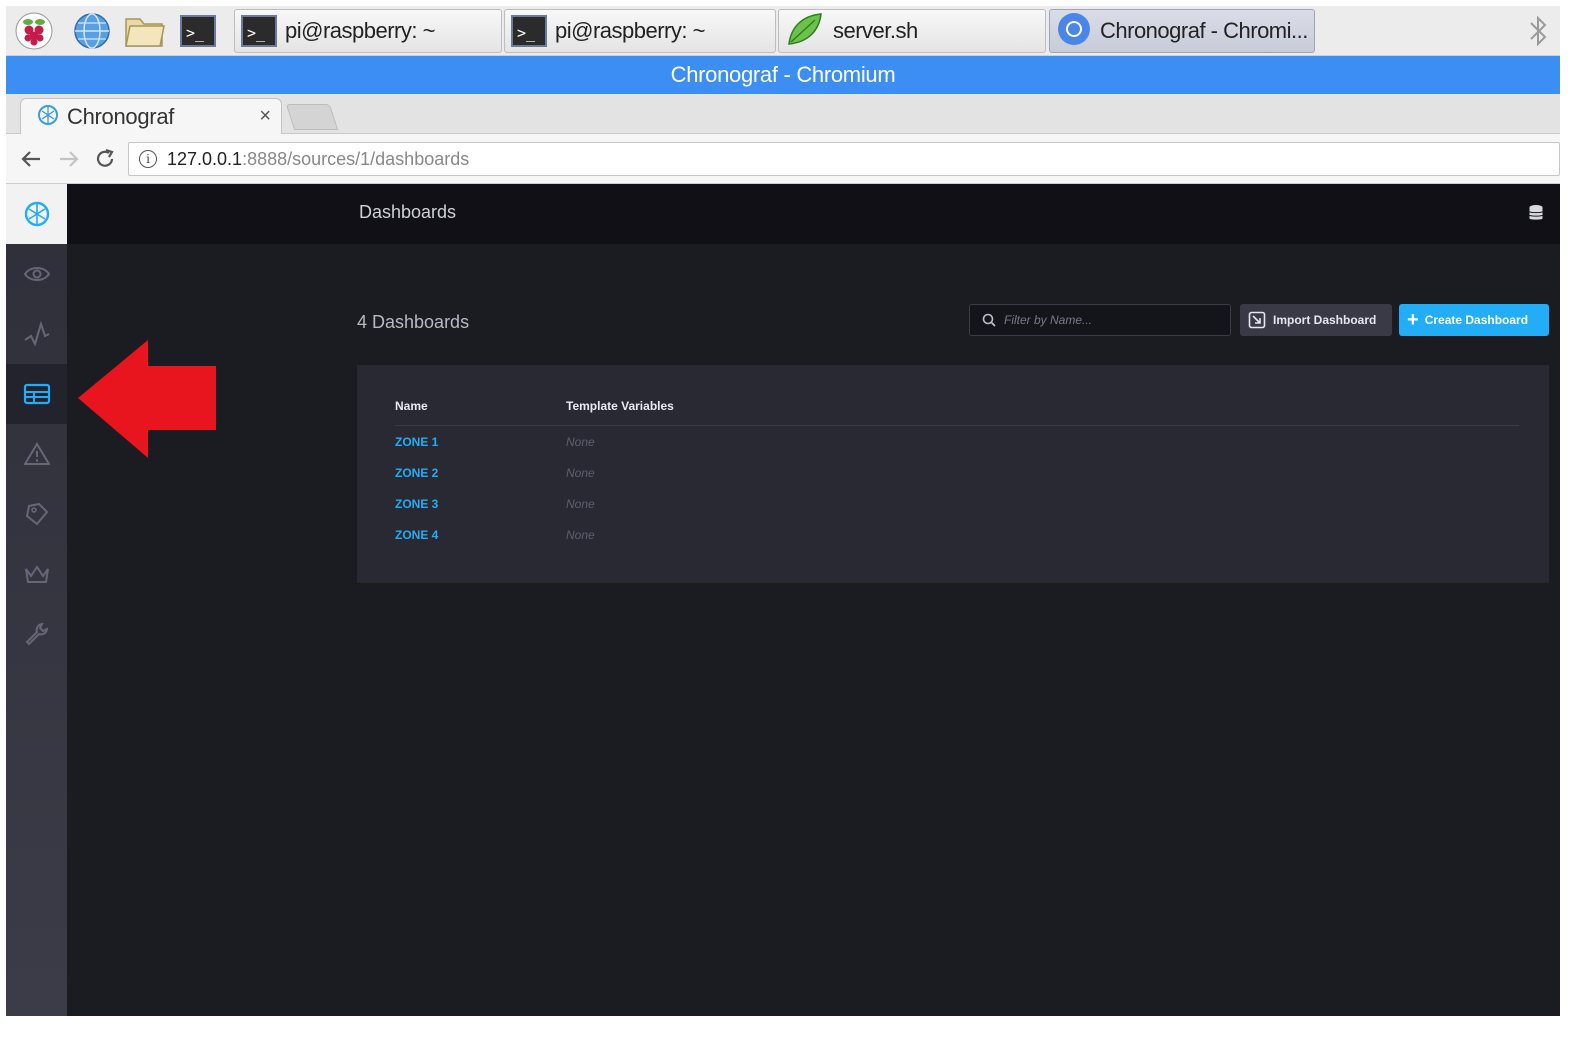  What do you see at coordinates (198, 31) in the screenshot?
I see `terminal-launcher-icon: >_` at bounding box center [198, 31].